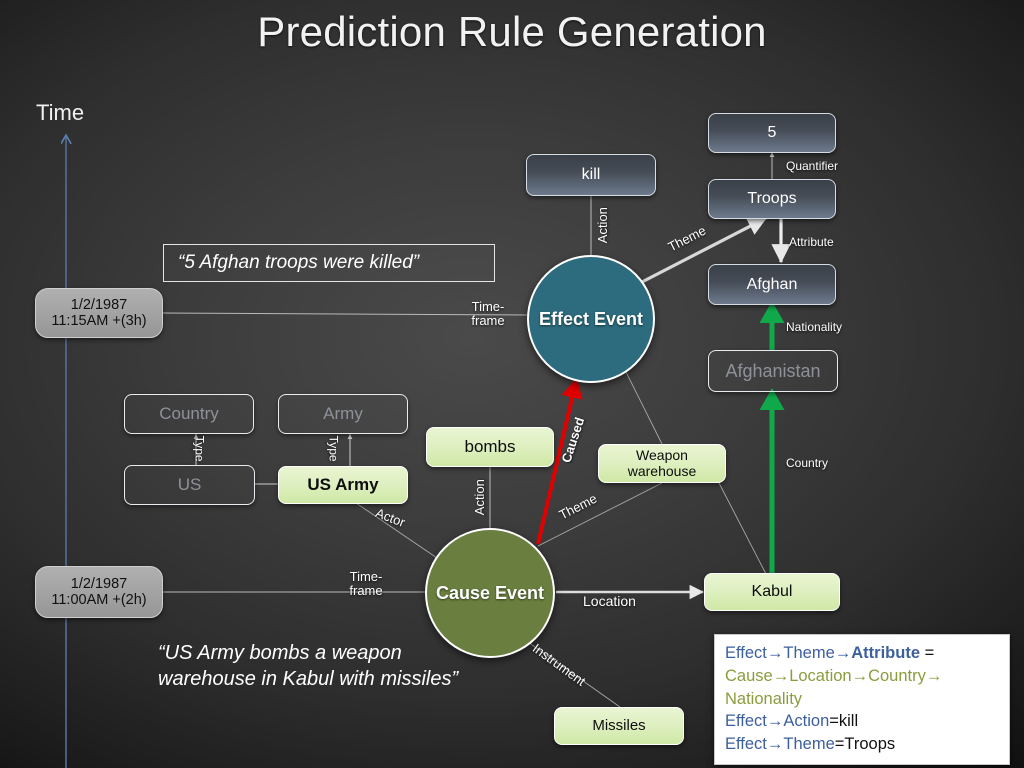 This screenshot has height=768, width=1024. Describe the element at coordinates (812, 166) in the screenshot. I see `edge-label-quantifier: Quantifier` at that location.